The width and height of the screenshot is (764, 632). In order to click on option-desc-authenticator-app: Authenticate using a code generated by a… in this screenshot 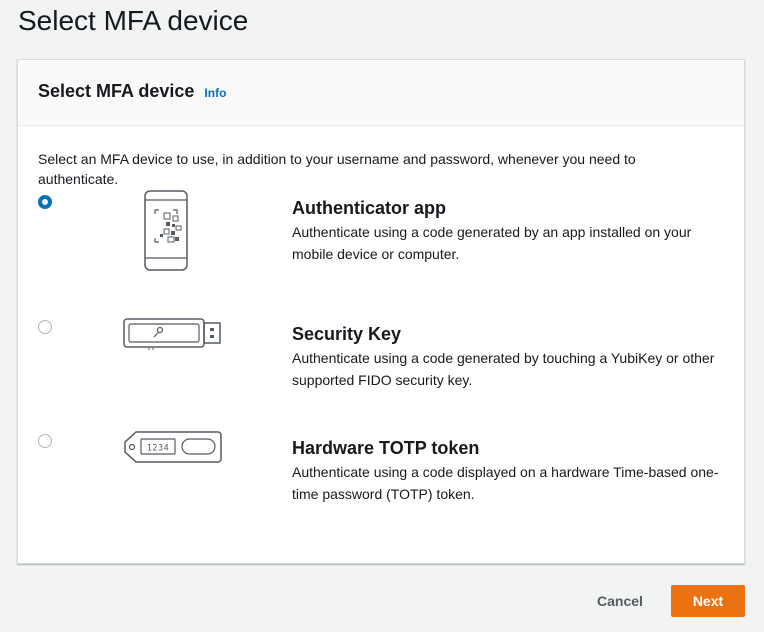, I will do `click(492, 243)`.